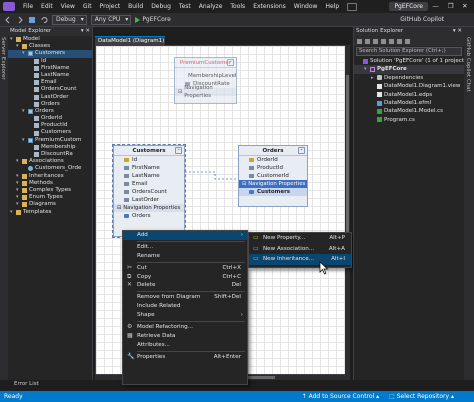 The width and height of the screenshot is (474, 402). What do you see at coordinates (50, 97) in the screenshot?
I see `tree-item: LastOrder` at bounding box center [50, 97].